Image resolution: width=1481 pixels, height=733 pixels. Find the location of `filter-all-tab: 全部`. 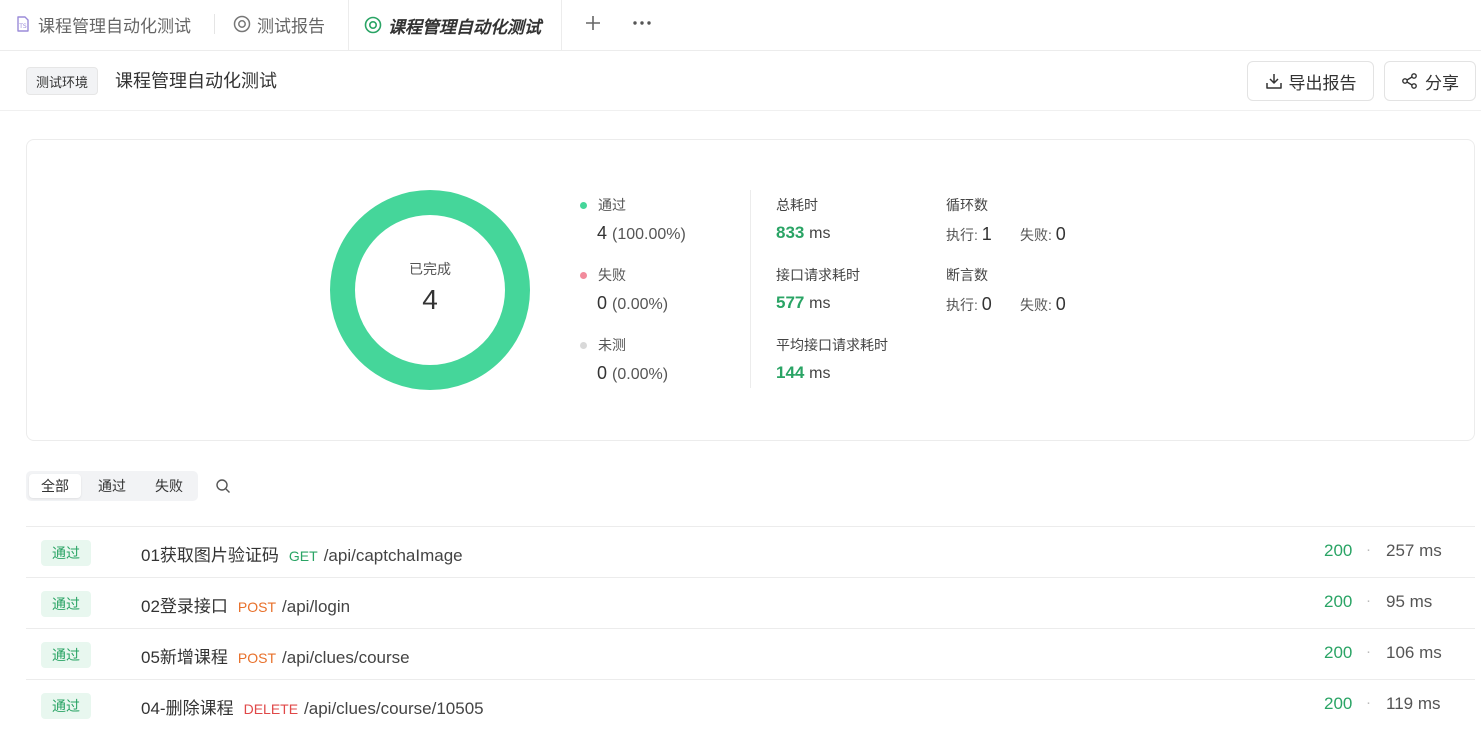

filter-all-tab: 全部 is located at coordinates (55, 486).